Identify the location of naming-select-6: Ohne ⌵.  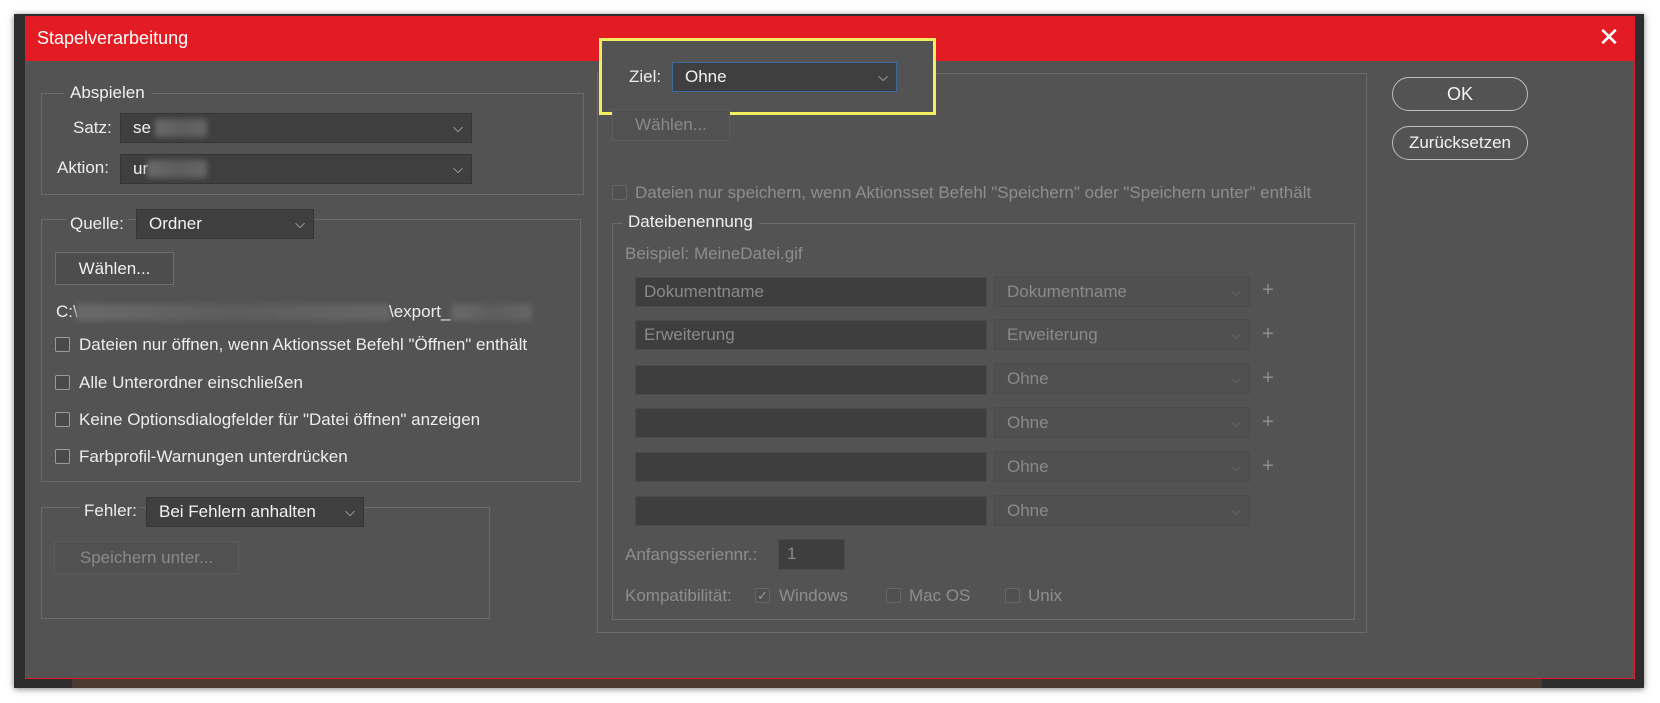
(1122, 510).